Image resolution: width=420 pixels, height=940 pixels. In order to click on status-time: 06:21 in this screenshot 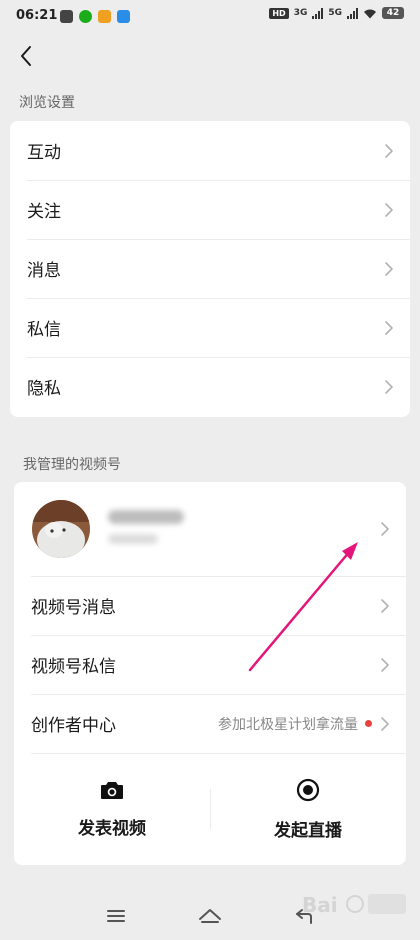, I will do `click(37, 15)`.